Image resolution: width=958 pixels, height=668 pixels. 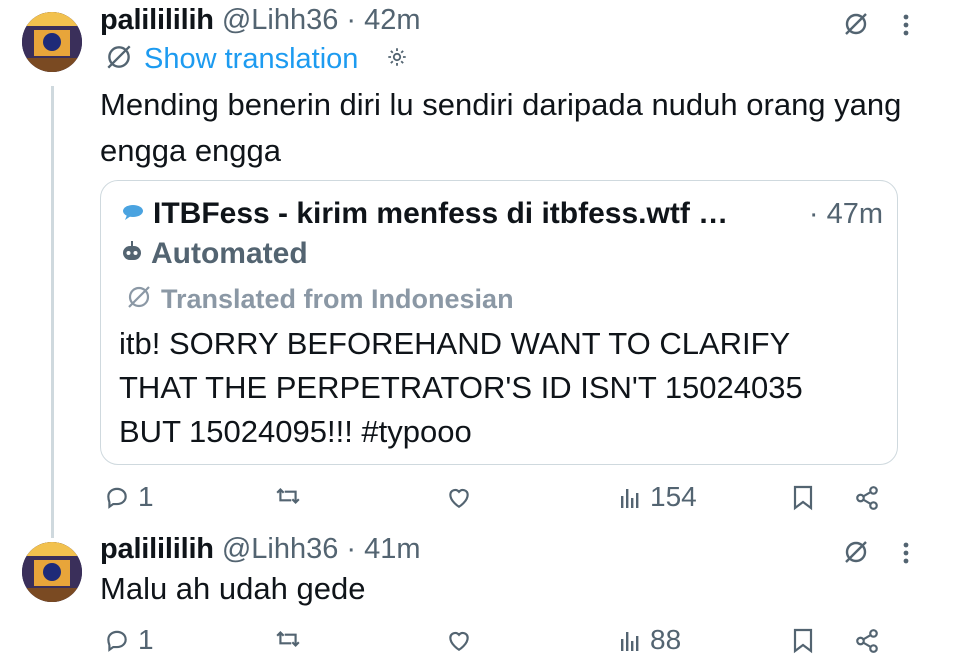 What do you see at coordinates (52, 312) in the screenshot?
I see `thread-connector-line` at bounding box center [52, 312].